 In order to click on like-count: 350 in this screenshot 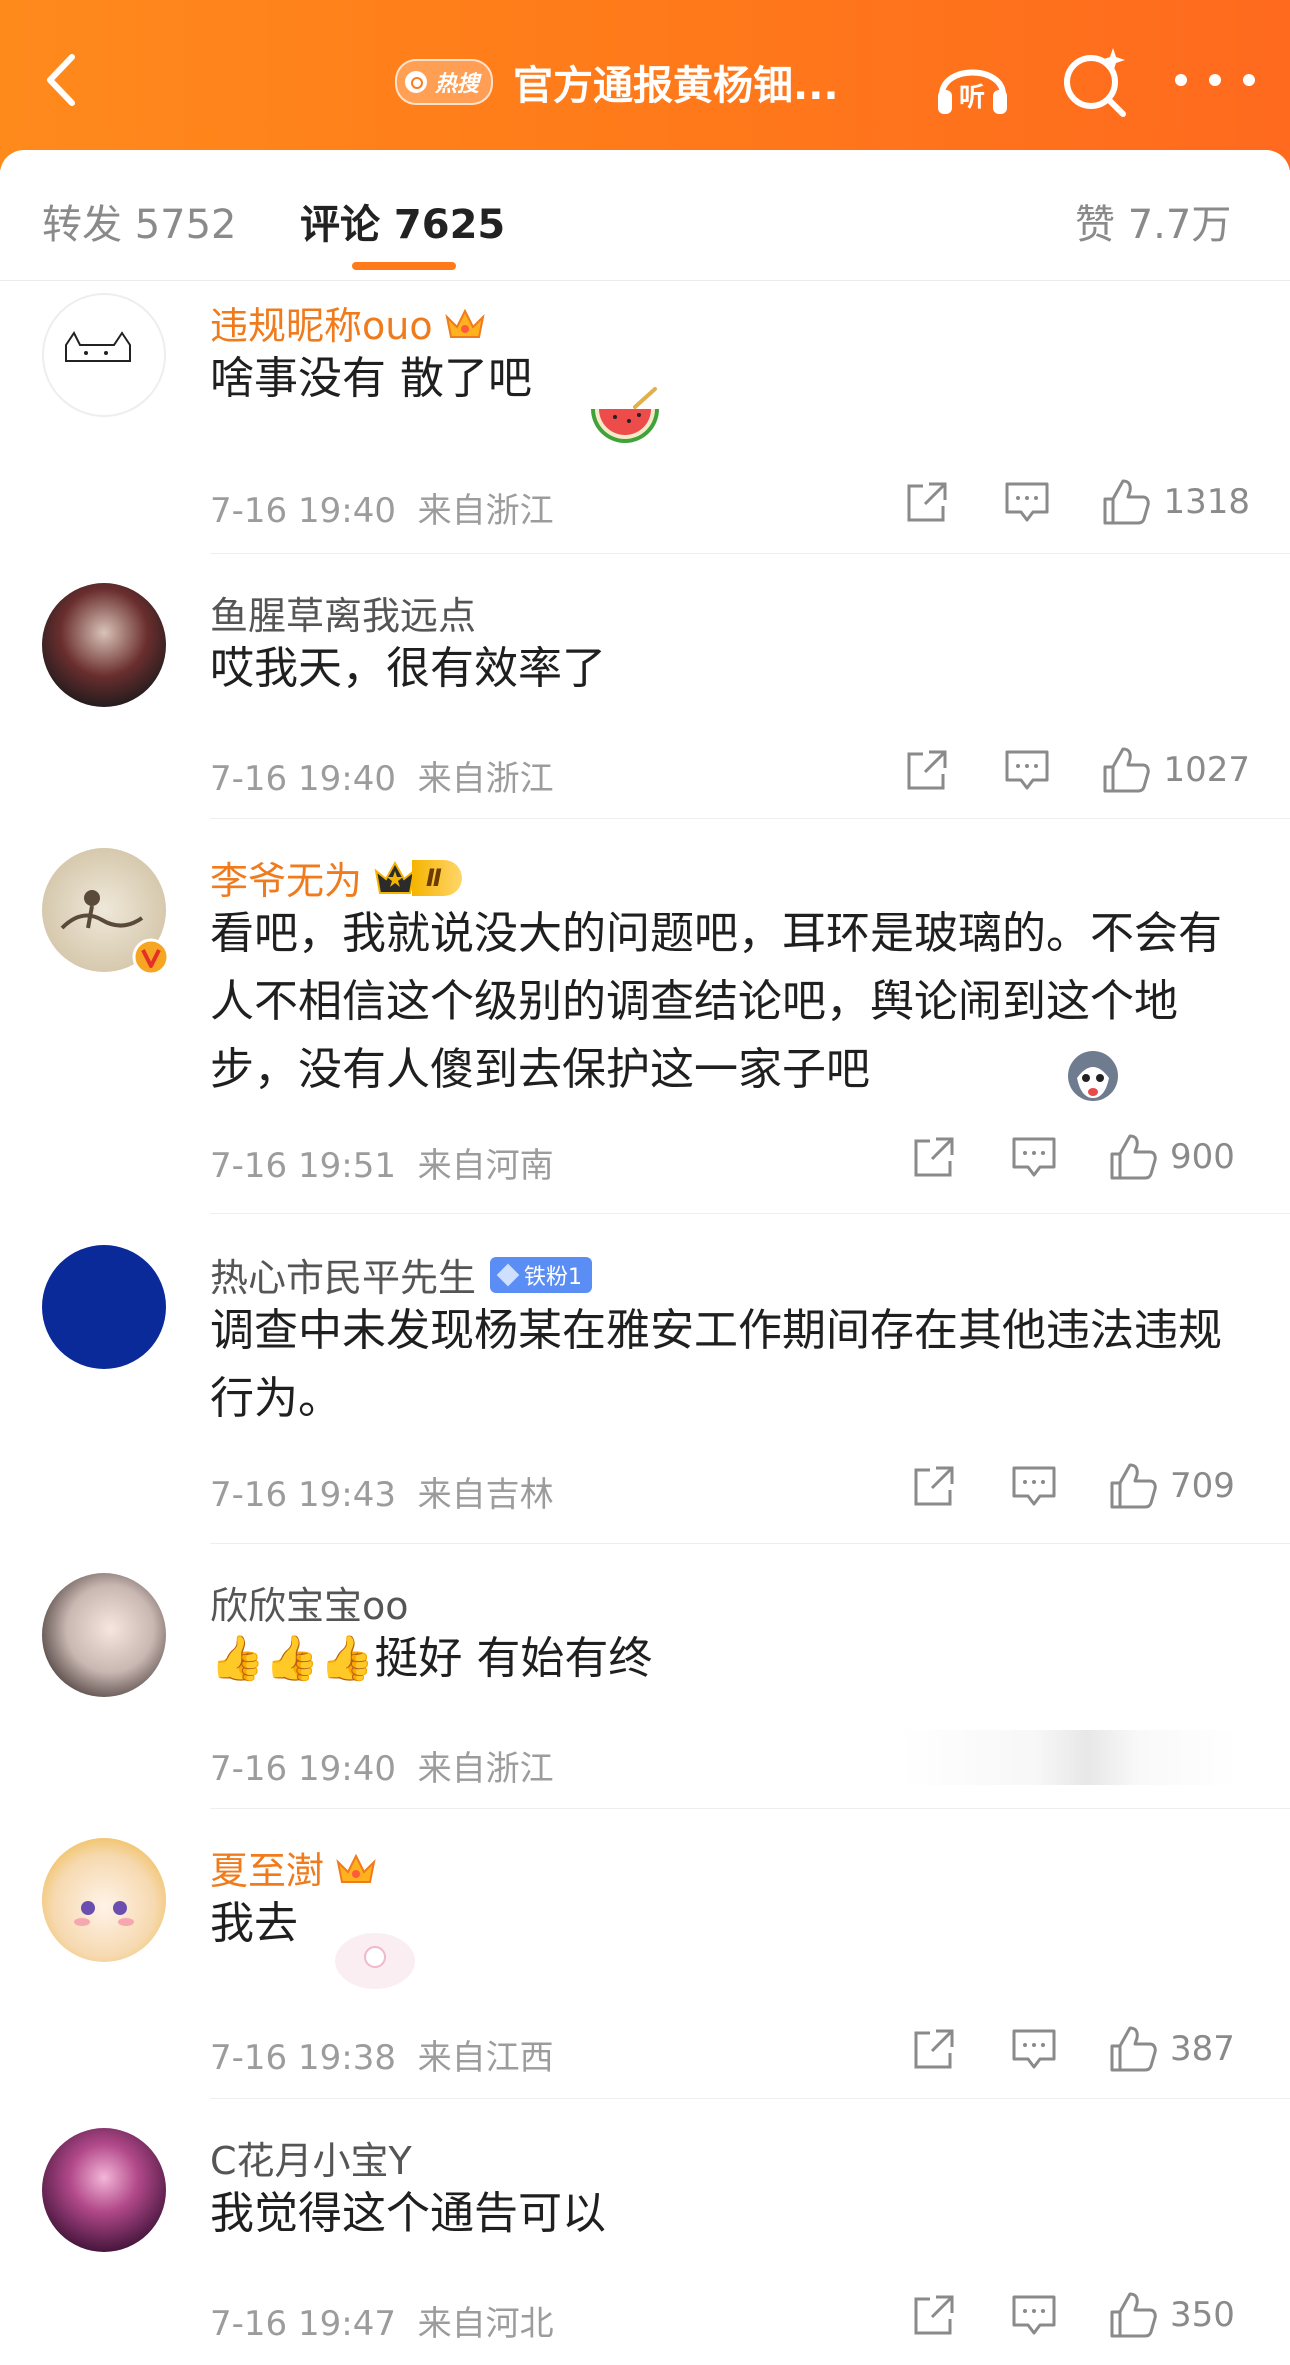, I will do `click(1202, 2315)`.